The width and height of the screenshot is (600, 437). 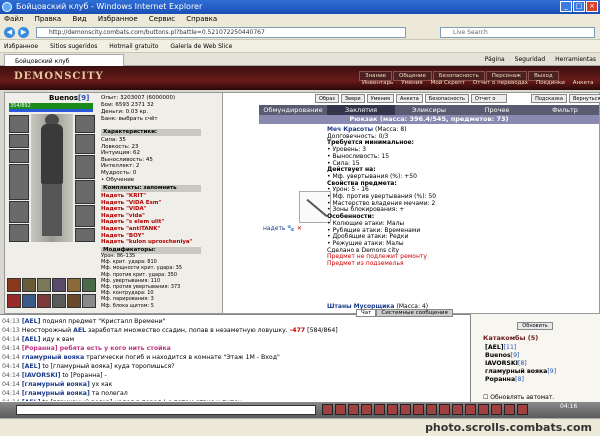 I want to click on chat-message: 04:14 [гламурный вояка] ух как, so click(x=235, y=384).